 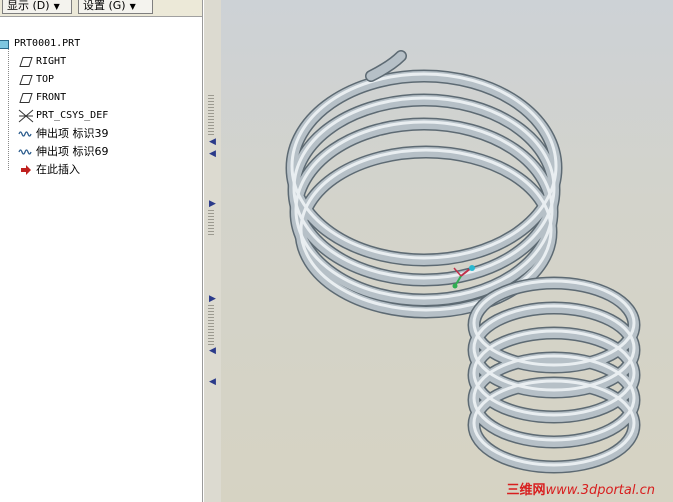 What do you see at coordinates (600, 490) in the screenshot?
I see `watermark-site: www.3dportal.cn` at bounding box center [600, 490].